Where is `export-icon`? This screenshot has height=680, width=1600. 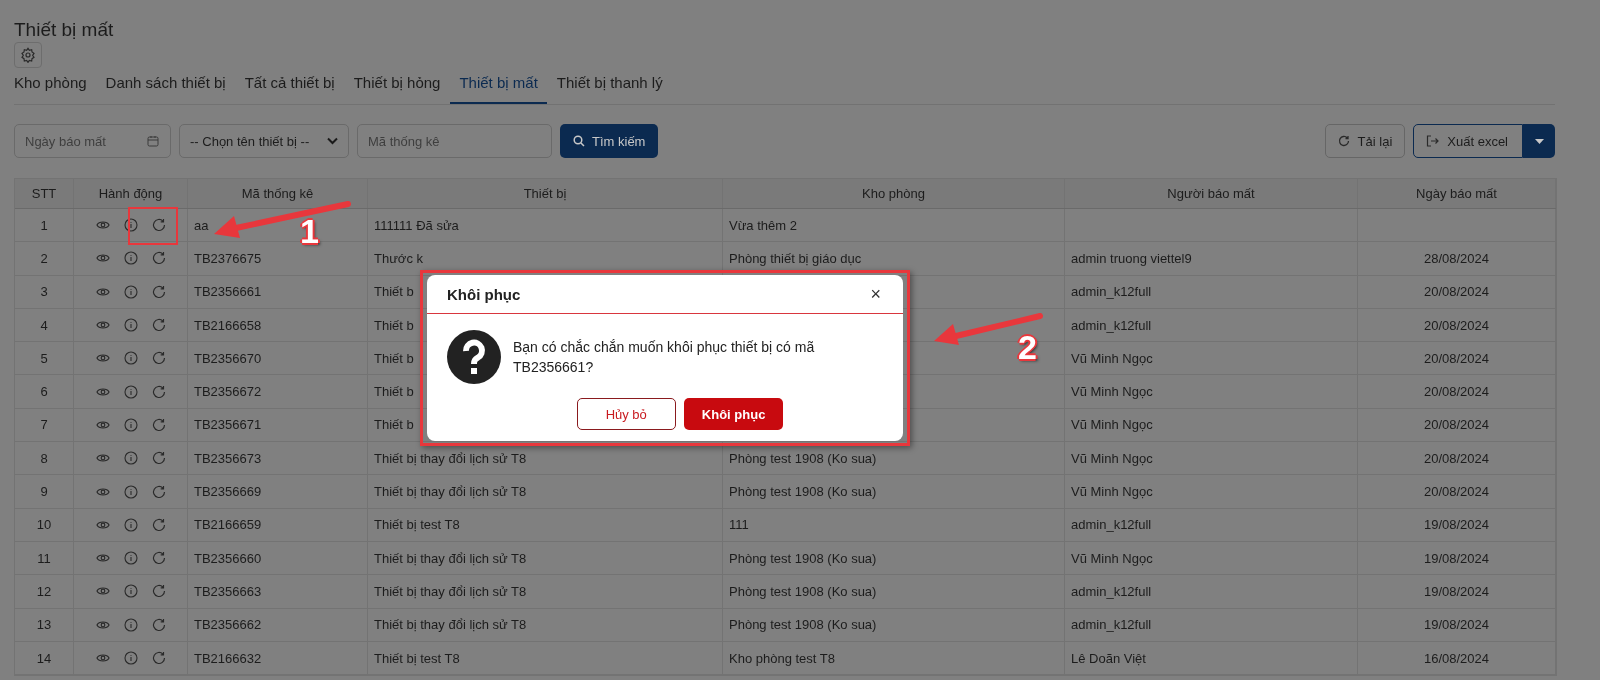 export-icon is located at coordinates (1433, 141).